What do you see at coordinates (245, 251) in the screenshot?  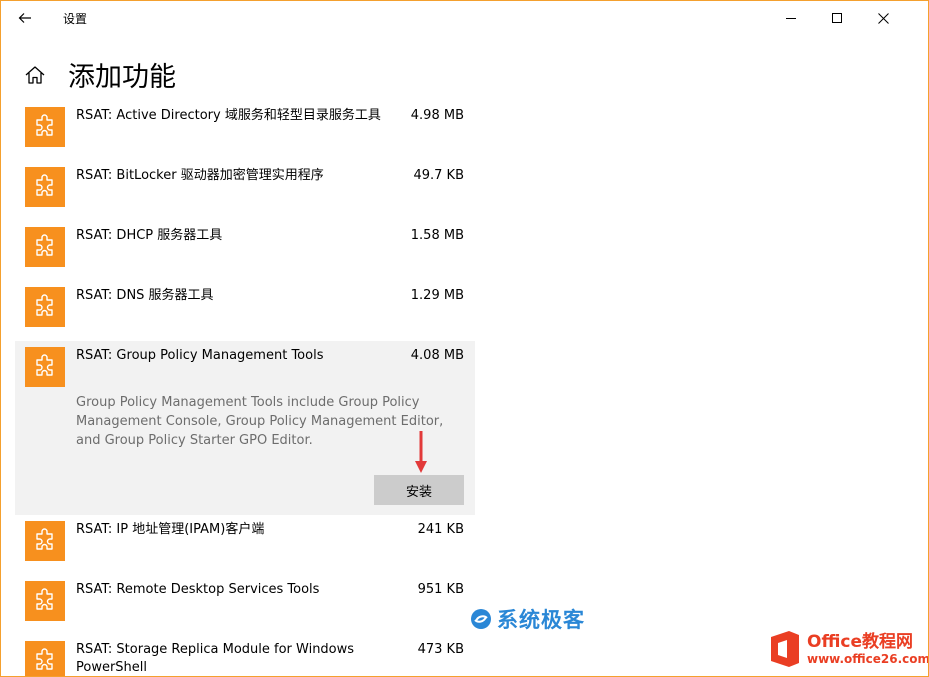 I see `list-item: RSAT: DHCP 服务器工具 1.58 MB` at bounding box center [245, 251].